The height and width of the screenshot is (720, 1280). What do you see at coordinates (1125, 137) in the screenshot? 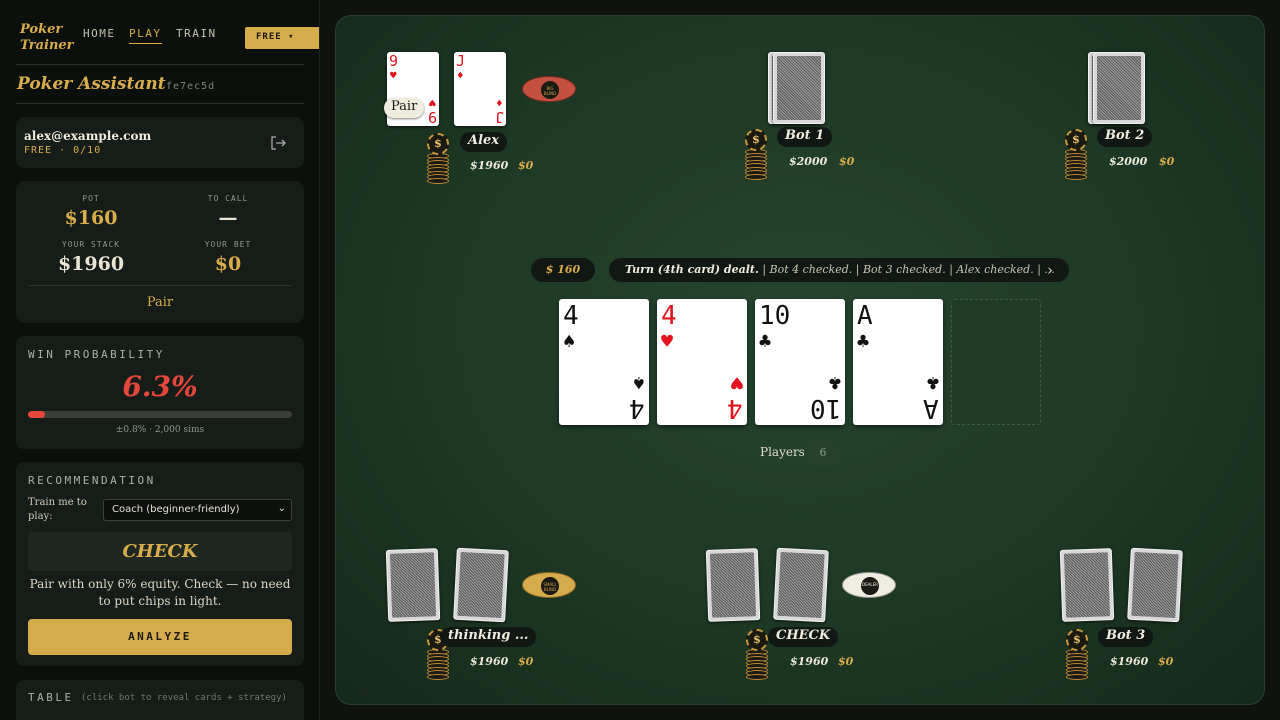
I see `seat-bot2-name: Bot 2` at bounding box center [1125, 137].